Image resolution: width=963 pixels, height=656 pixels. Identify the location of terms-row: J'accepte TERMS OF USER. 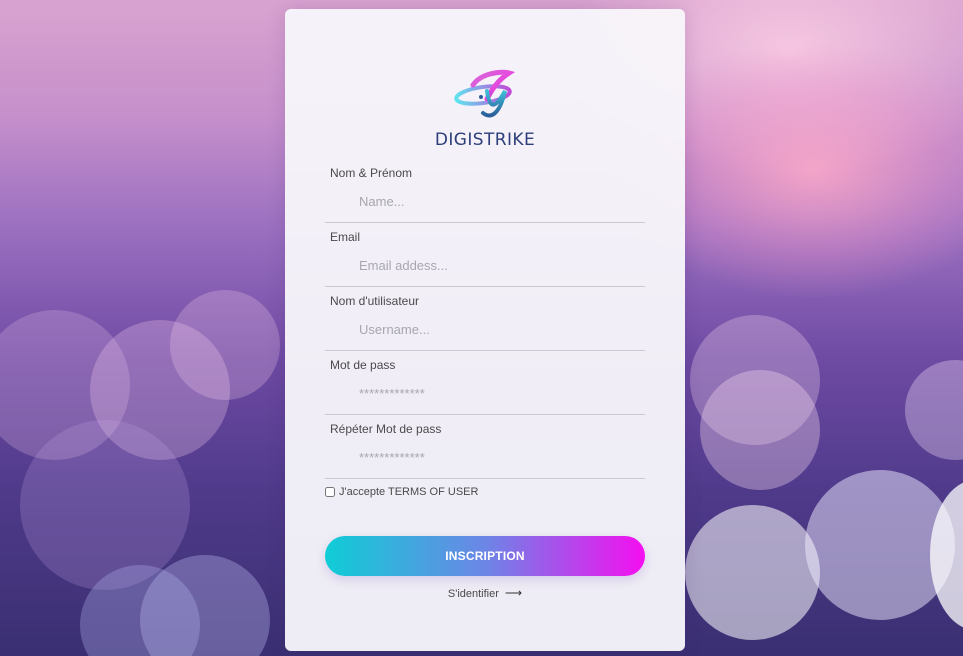
(401, 492).